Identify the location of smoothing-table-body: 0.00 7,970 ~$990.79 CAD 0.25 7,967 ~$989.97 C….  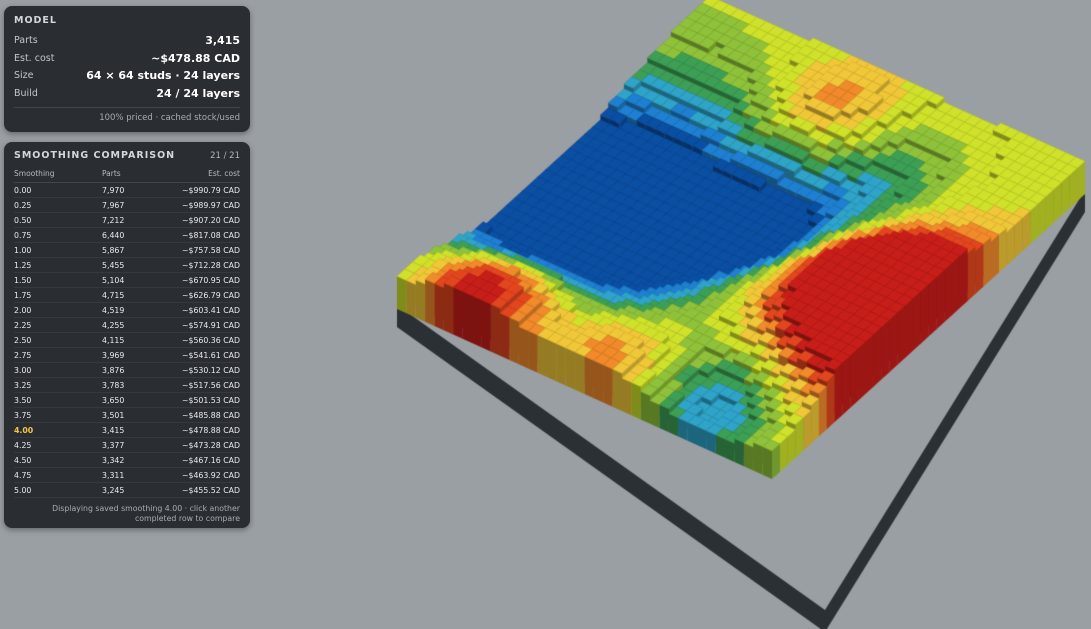
(127, 340).